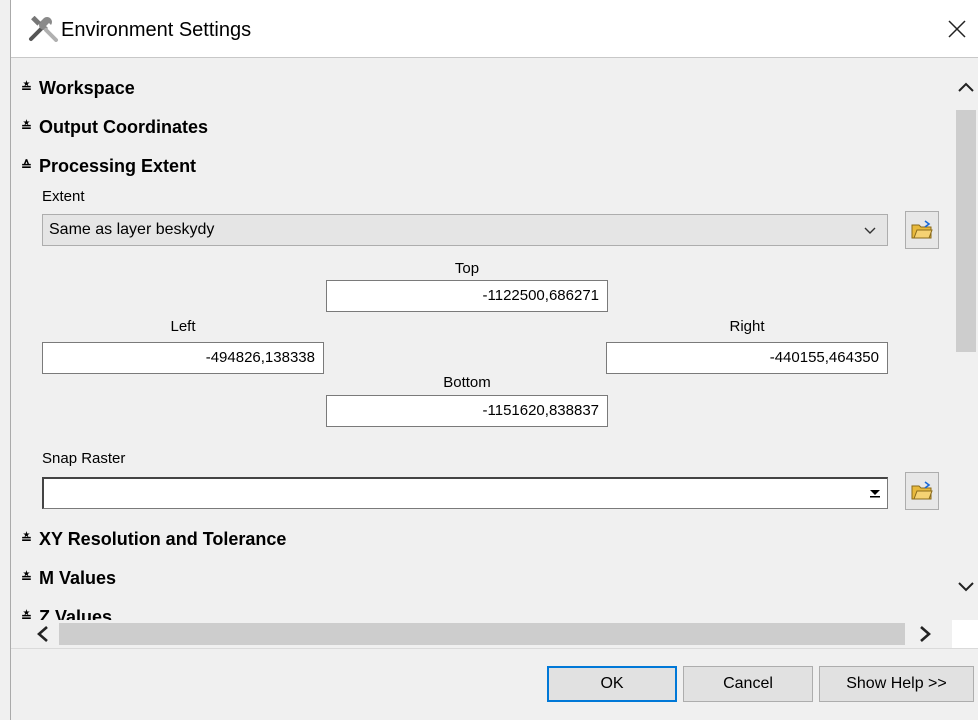 The image size is (978, 720). What do you see at coordinates (118, 165) in the screenshot?
I see `section-label: Processing Extent` at bounding box center [118, 165].